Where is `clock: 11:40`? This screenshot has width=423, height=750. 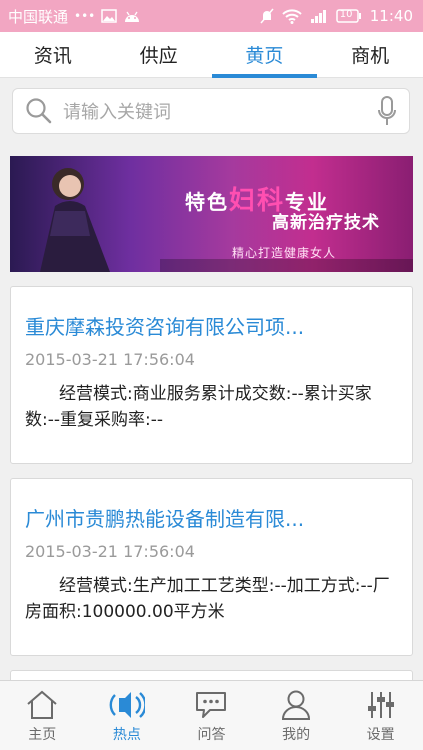
clock: 11:40 is located at coordinates (391, 16).